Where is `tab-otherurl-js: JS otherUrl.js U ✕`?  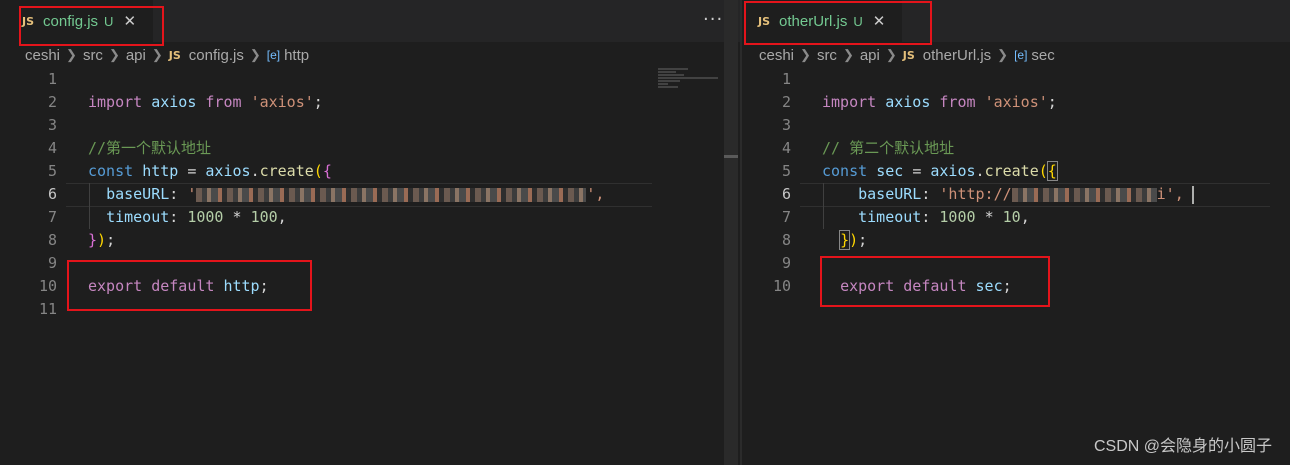
tab-otherurl-js: JS otherUrl.js U ✕ is located at coordinates (822, 21).